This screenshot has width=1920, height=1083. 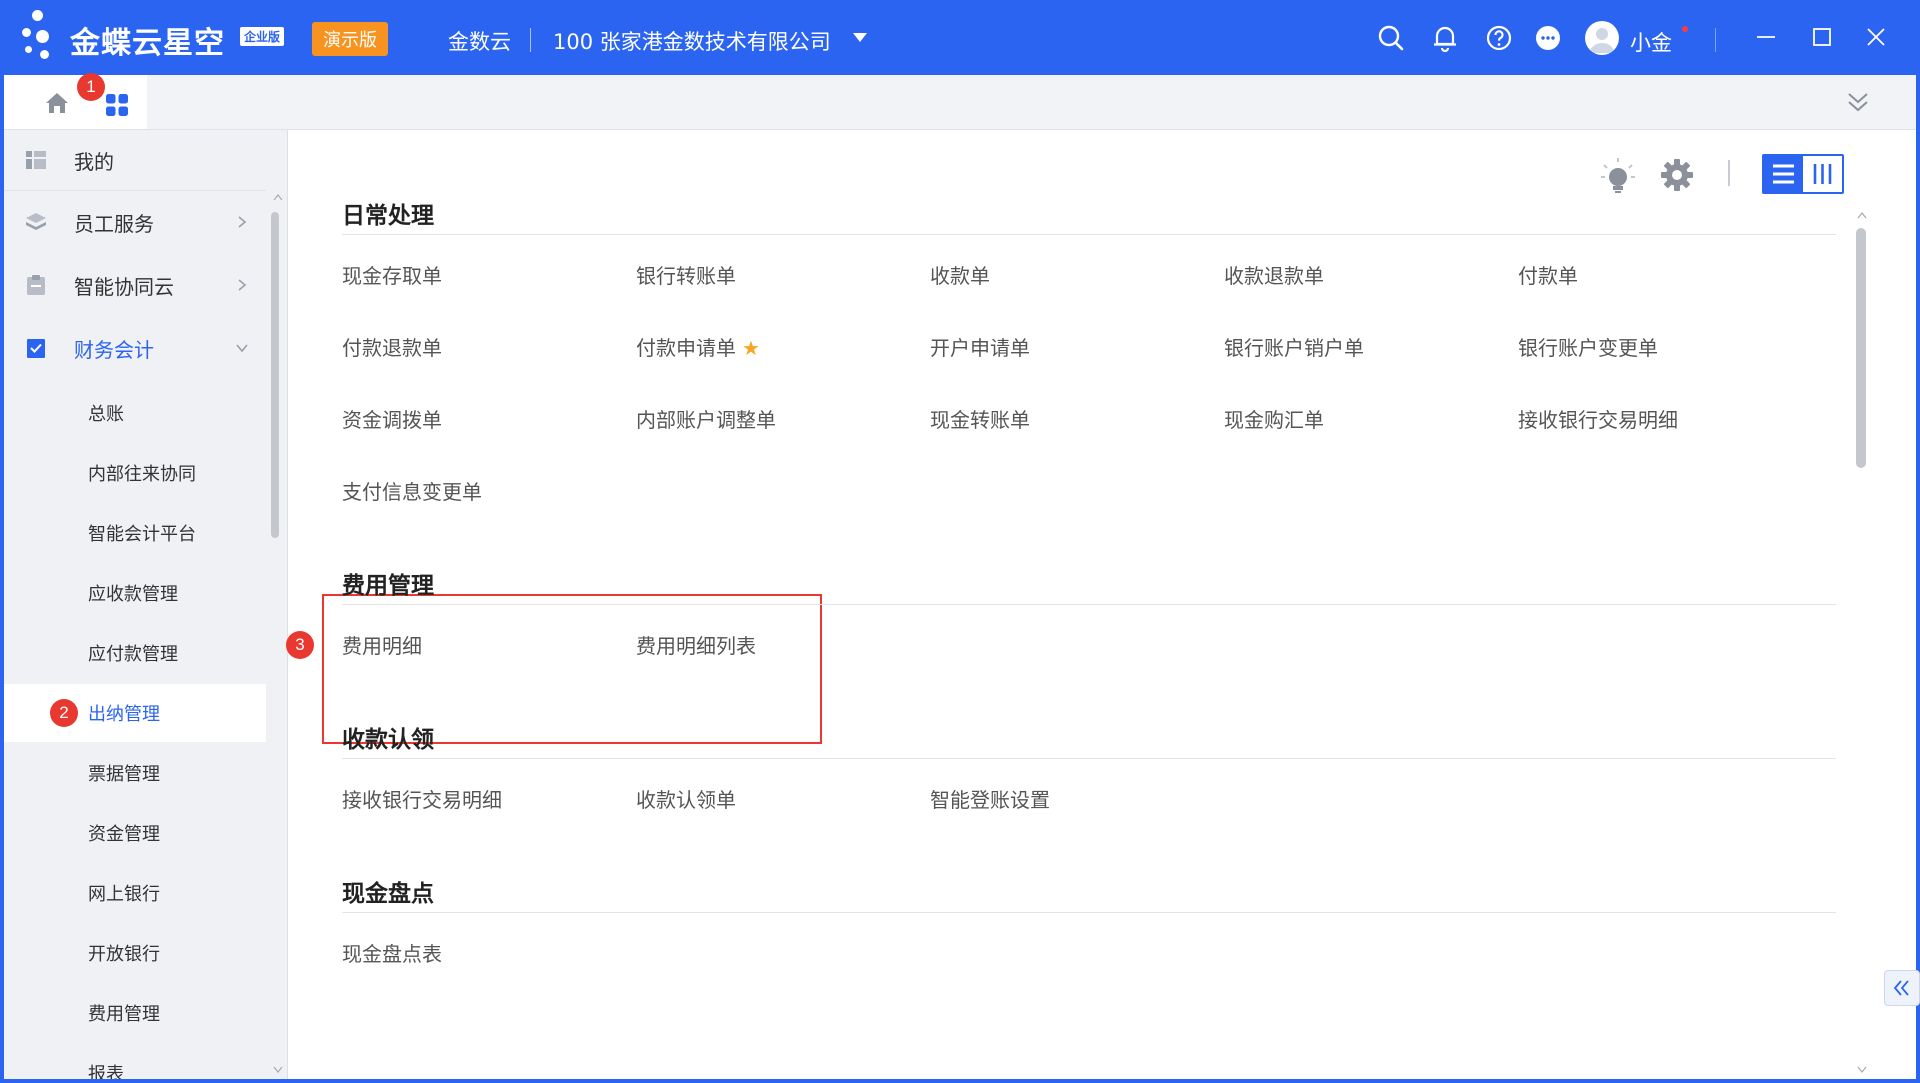 What do you see at coordinates (392, 418) in the screenshot?
I see `link-fund-allocation: 资金调拨单` at bounding box center [392, 418].